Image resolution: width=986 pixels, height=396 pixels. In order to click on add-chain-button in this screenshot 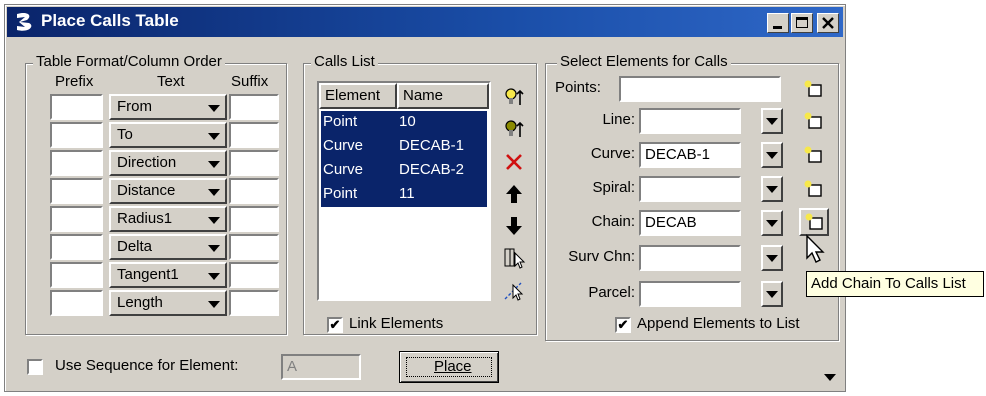, I will do `click(814, 222)`.